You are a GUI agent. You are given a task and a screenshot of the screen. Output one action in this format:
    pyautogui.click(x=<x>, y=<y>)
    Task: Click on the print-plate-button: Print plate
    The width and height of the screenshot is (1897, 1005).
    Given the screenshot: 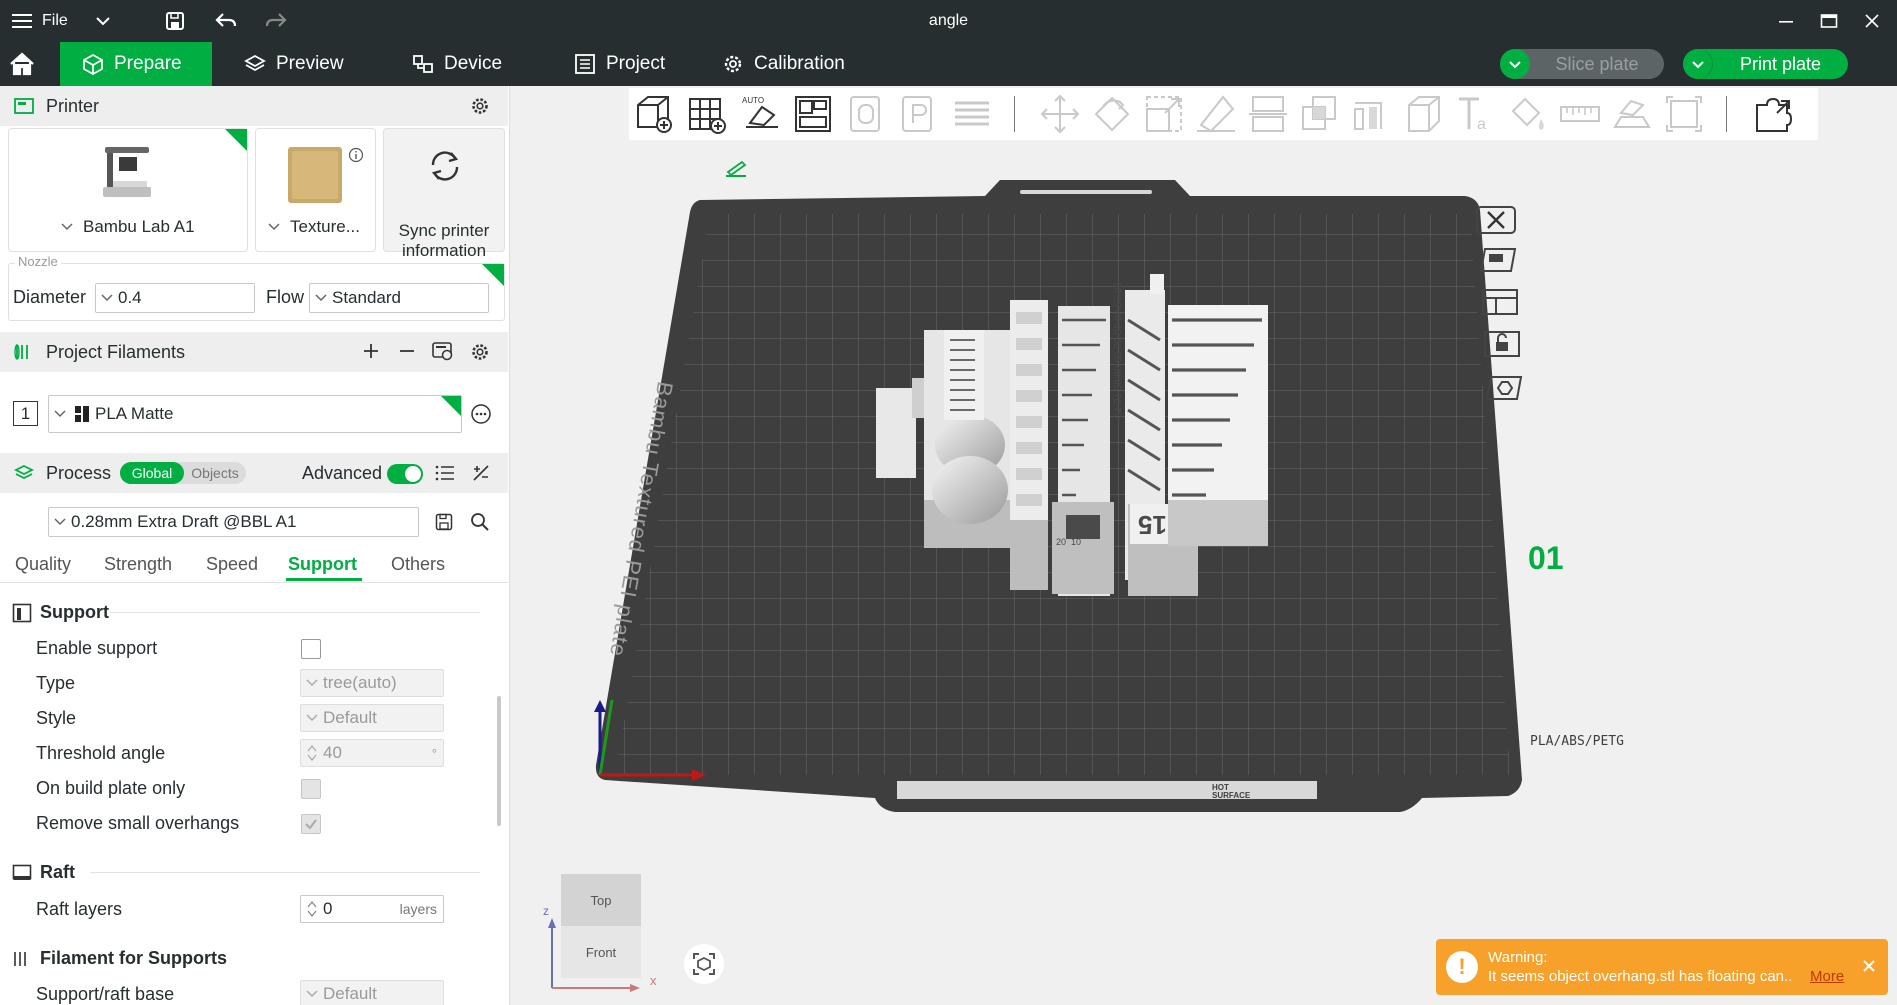 What is the action you would take?
    pyautogui.click(x=1765, y=64)
    